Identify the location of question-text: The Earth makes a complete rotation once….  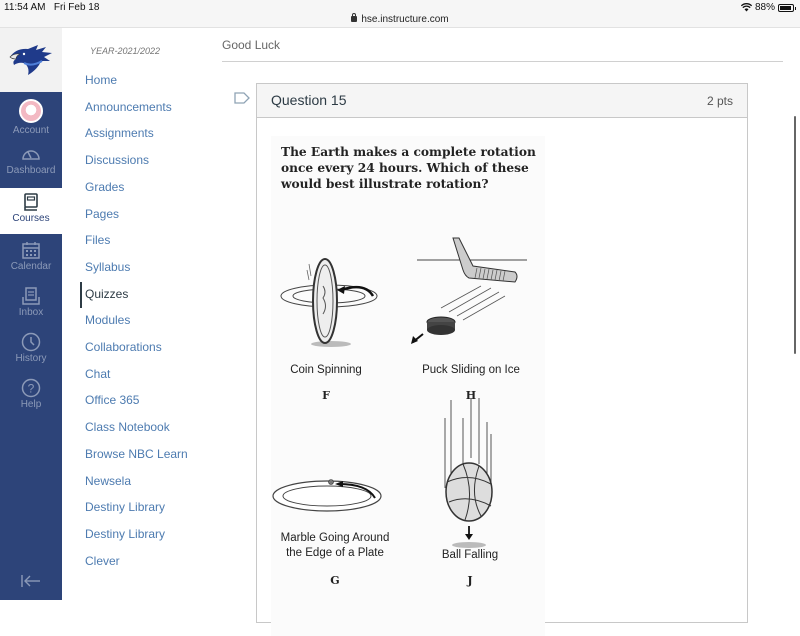
(408, 168).